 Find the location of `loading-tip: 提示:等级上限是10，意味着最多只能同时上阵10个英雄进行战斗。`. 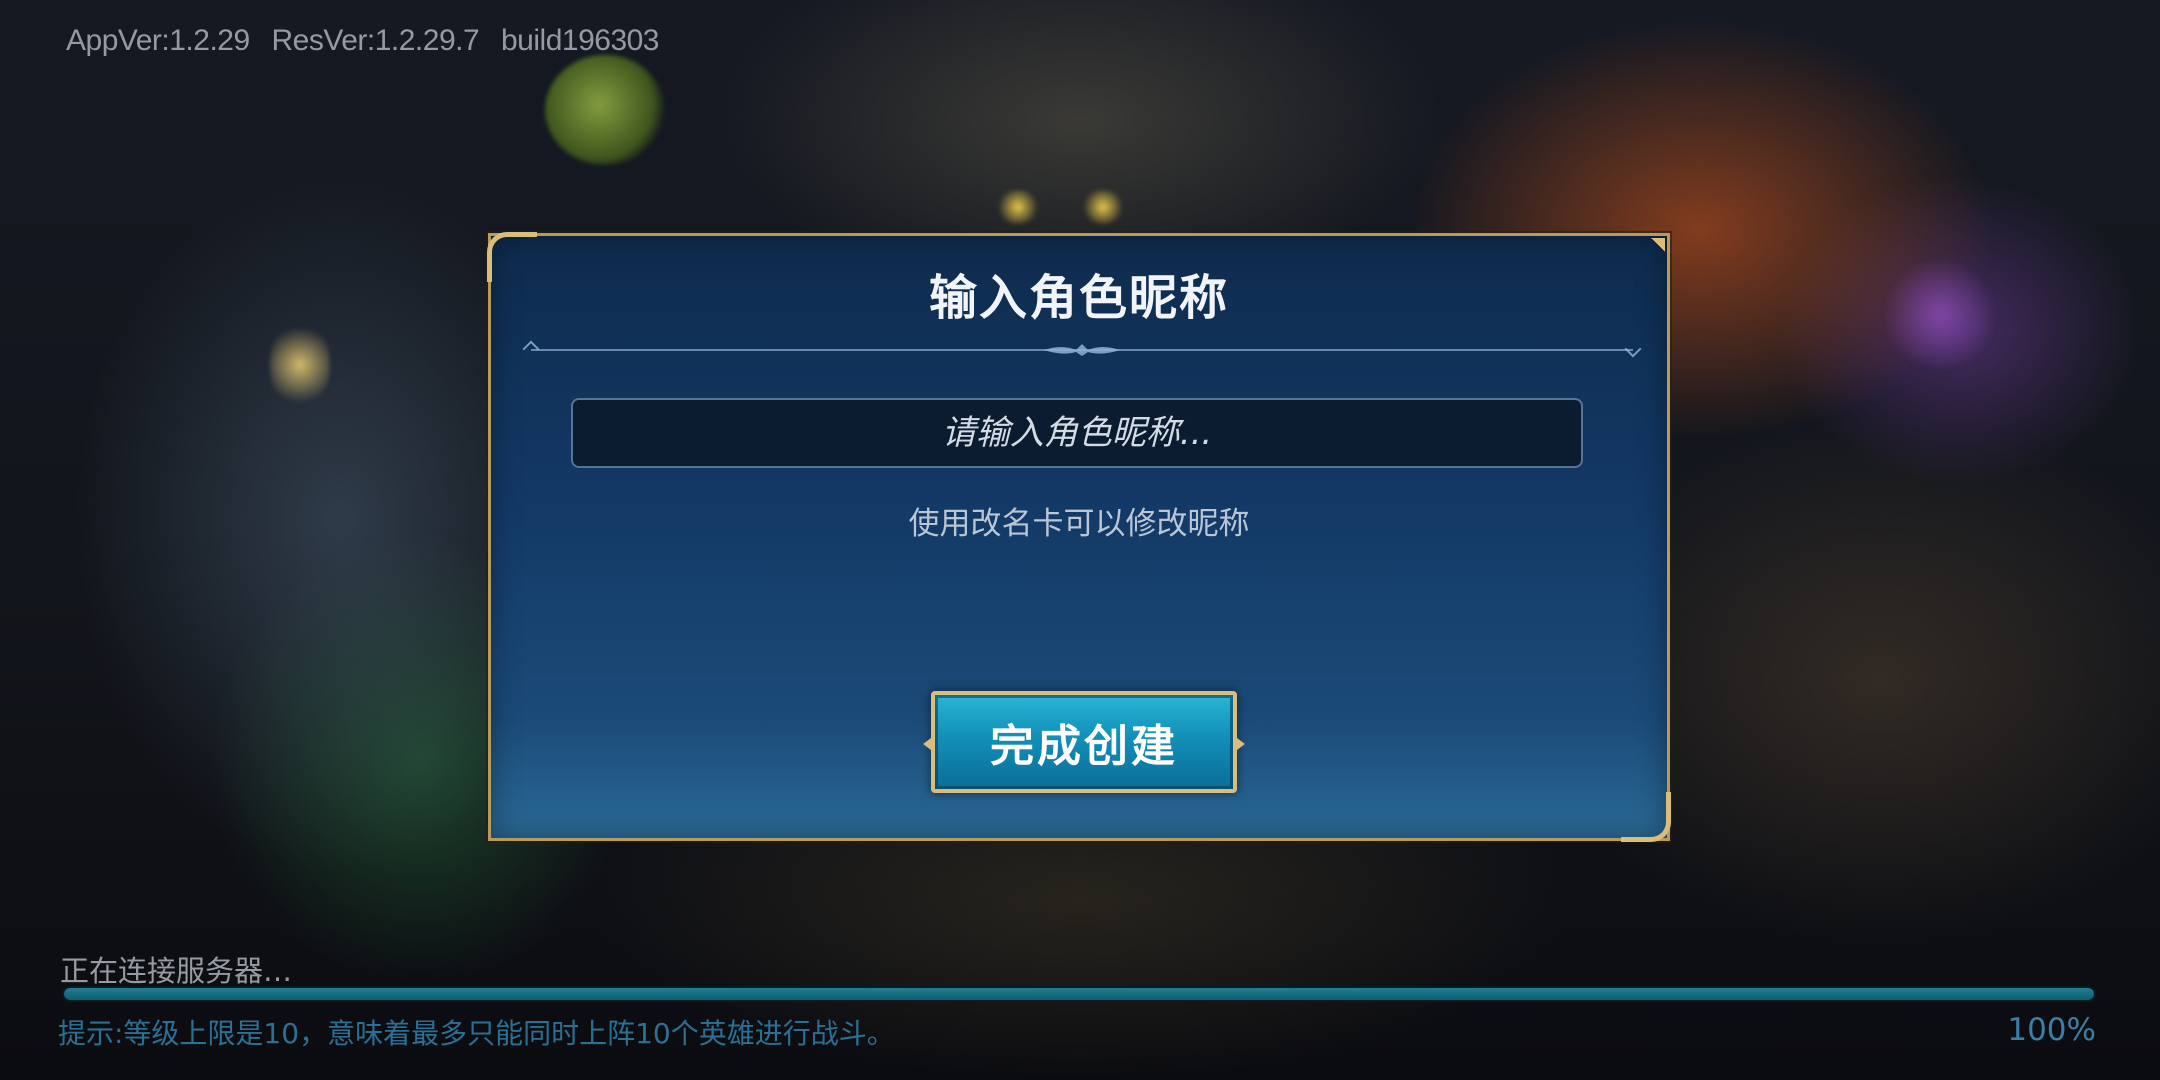

loading-tip: 提示:等级上限是10，意味着最多只能同时上阵10个英雄进行战斗。 is located at coordinates (476, 1033).